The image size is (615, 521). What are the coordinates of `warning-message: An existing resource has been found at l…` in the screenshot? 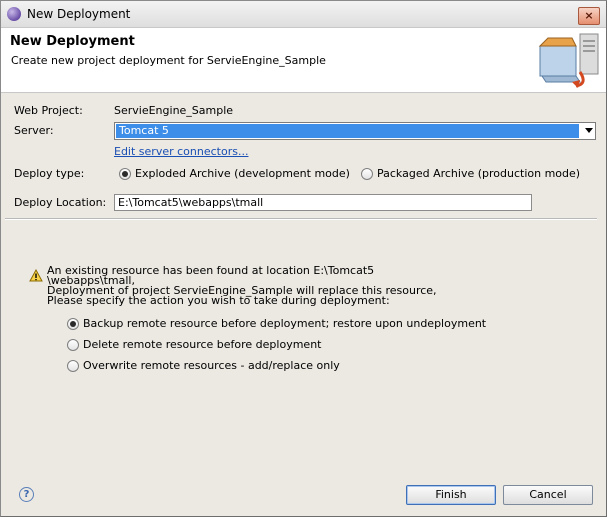 It's located at (242, 285).